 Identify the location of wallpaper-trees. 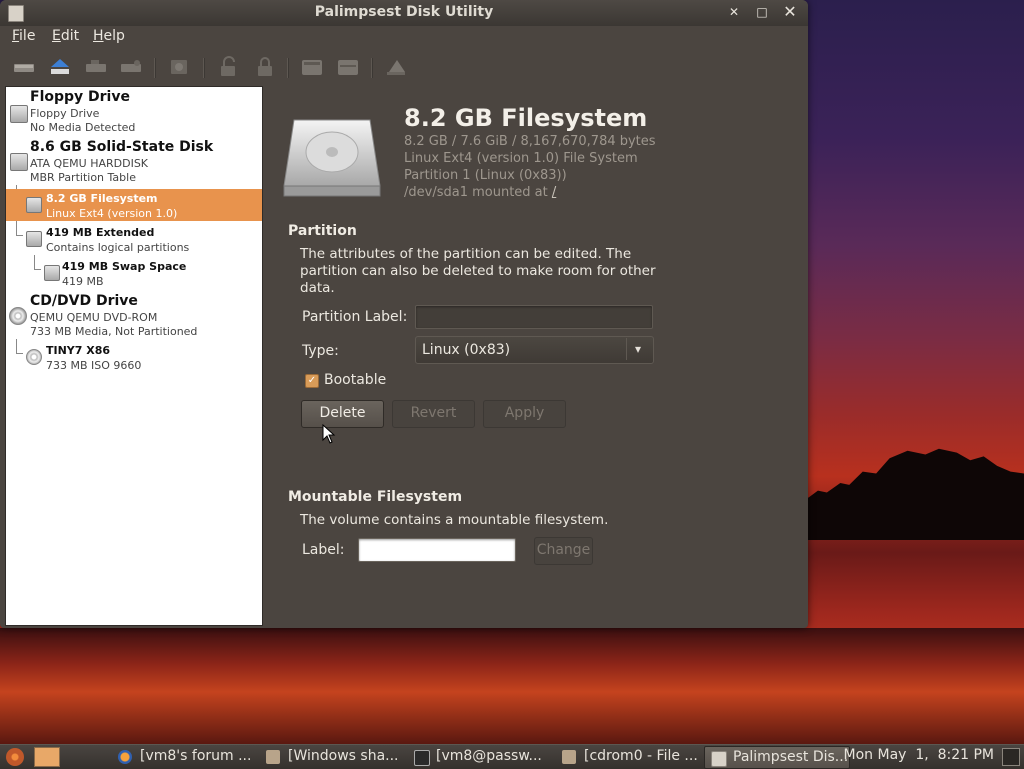
(912, 494).